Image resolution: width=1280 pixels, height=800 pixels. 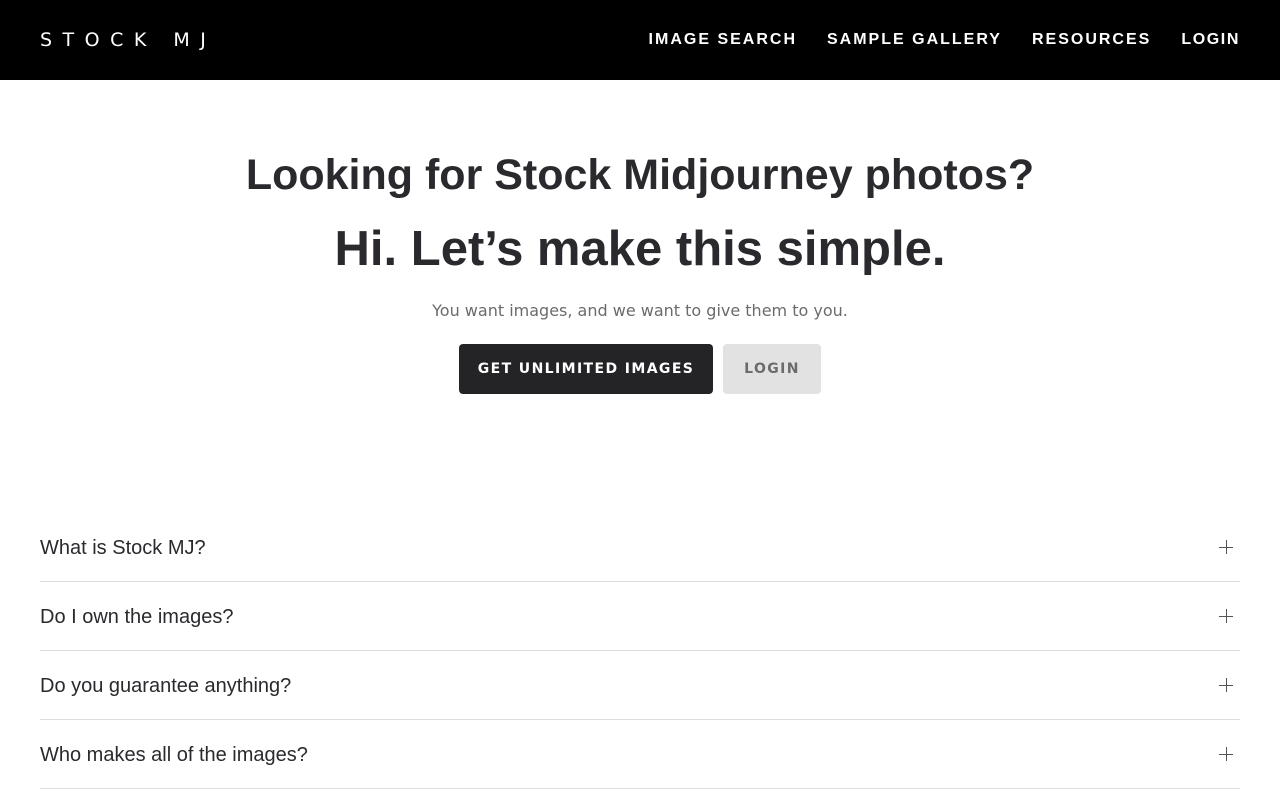 I want to click on faq-question: What is Stock MJ?, so click(x=123, y=548).